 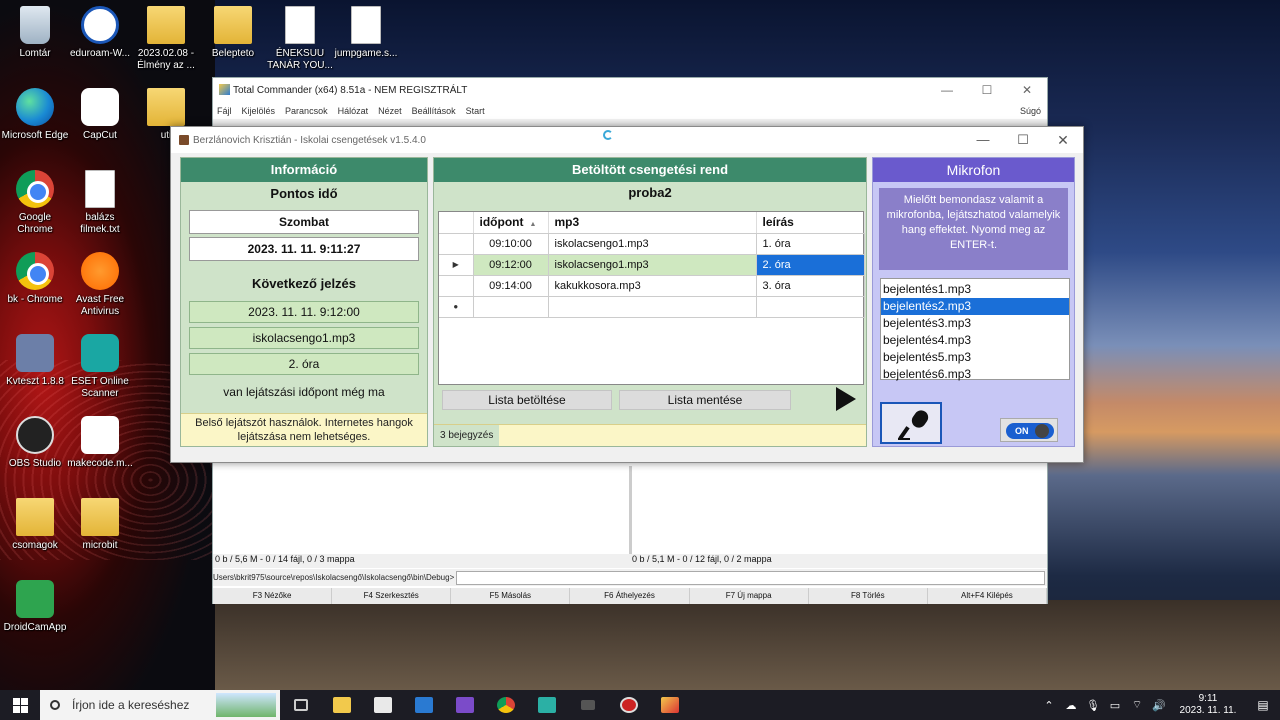 What do you see at coordinates (975, 357) in the screenshot?
I see `list-item: bejelentés5.mp3` at bounding box center [975, 357].